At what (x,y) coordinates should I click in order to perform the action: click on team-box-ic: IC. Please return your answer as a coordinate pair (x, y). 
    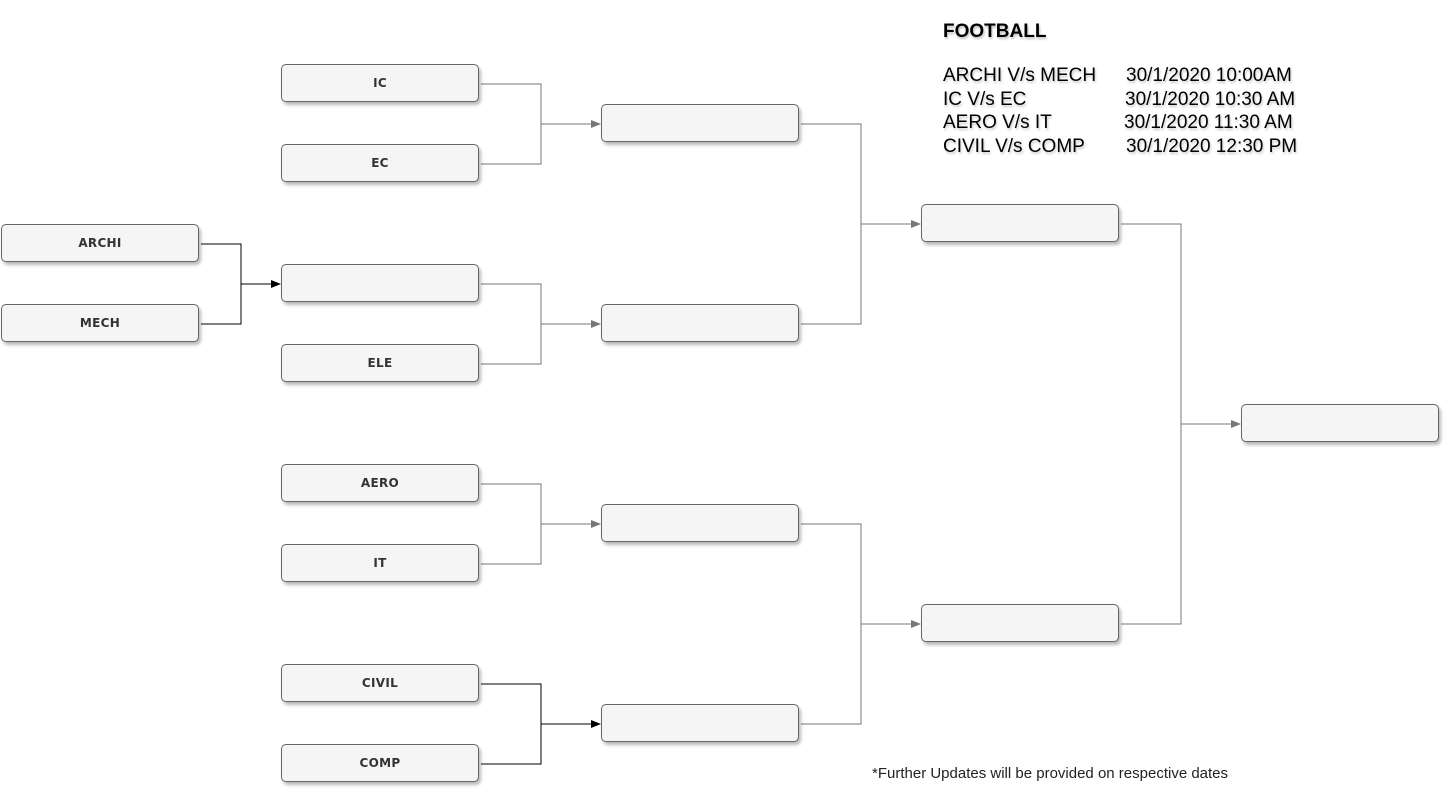
    Looking at the image, I should click on (380, 83).